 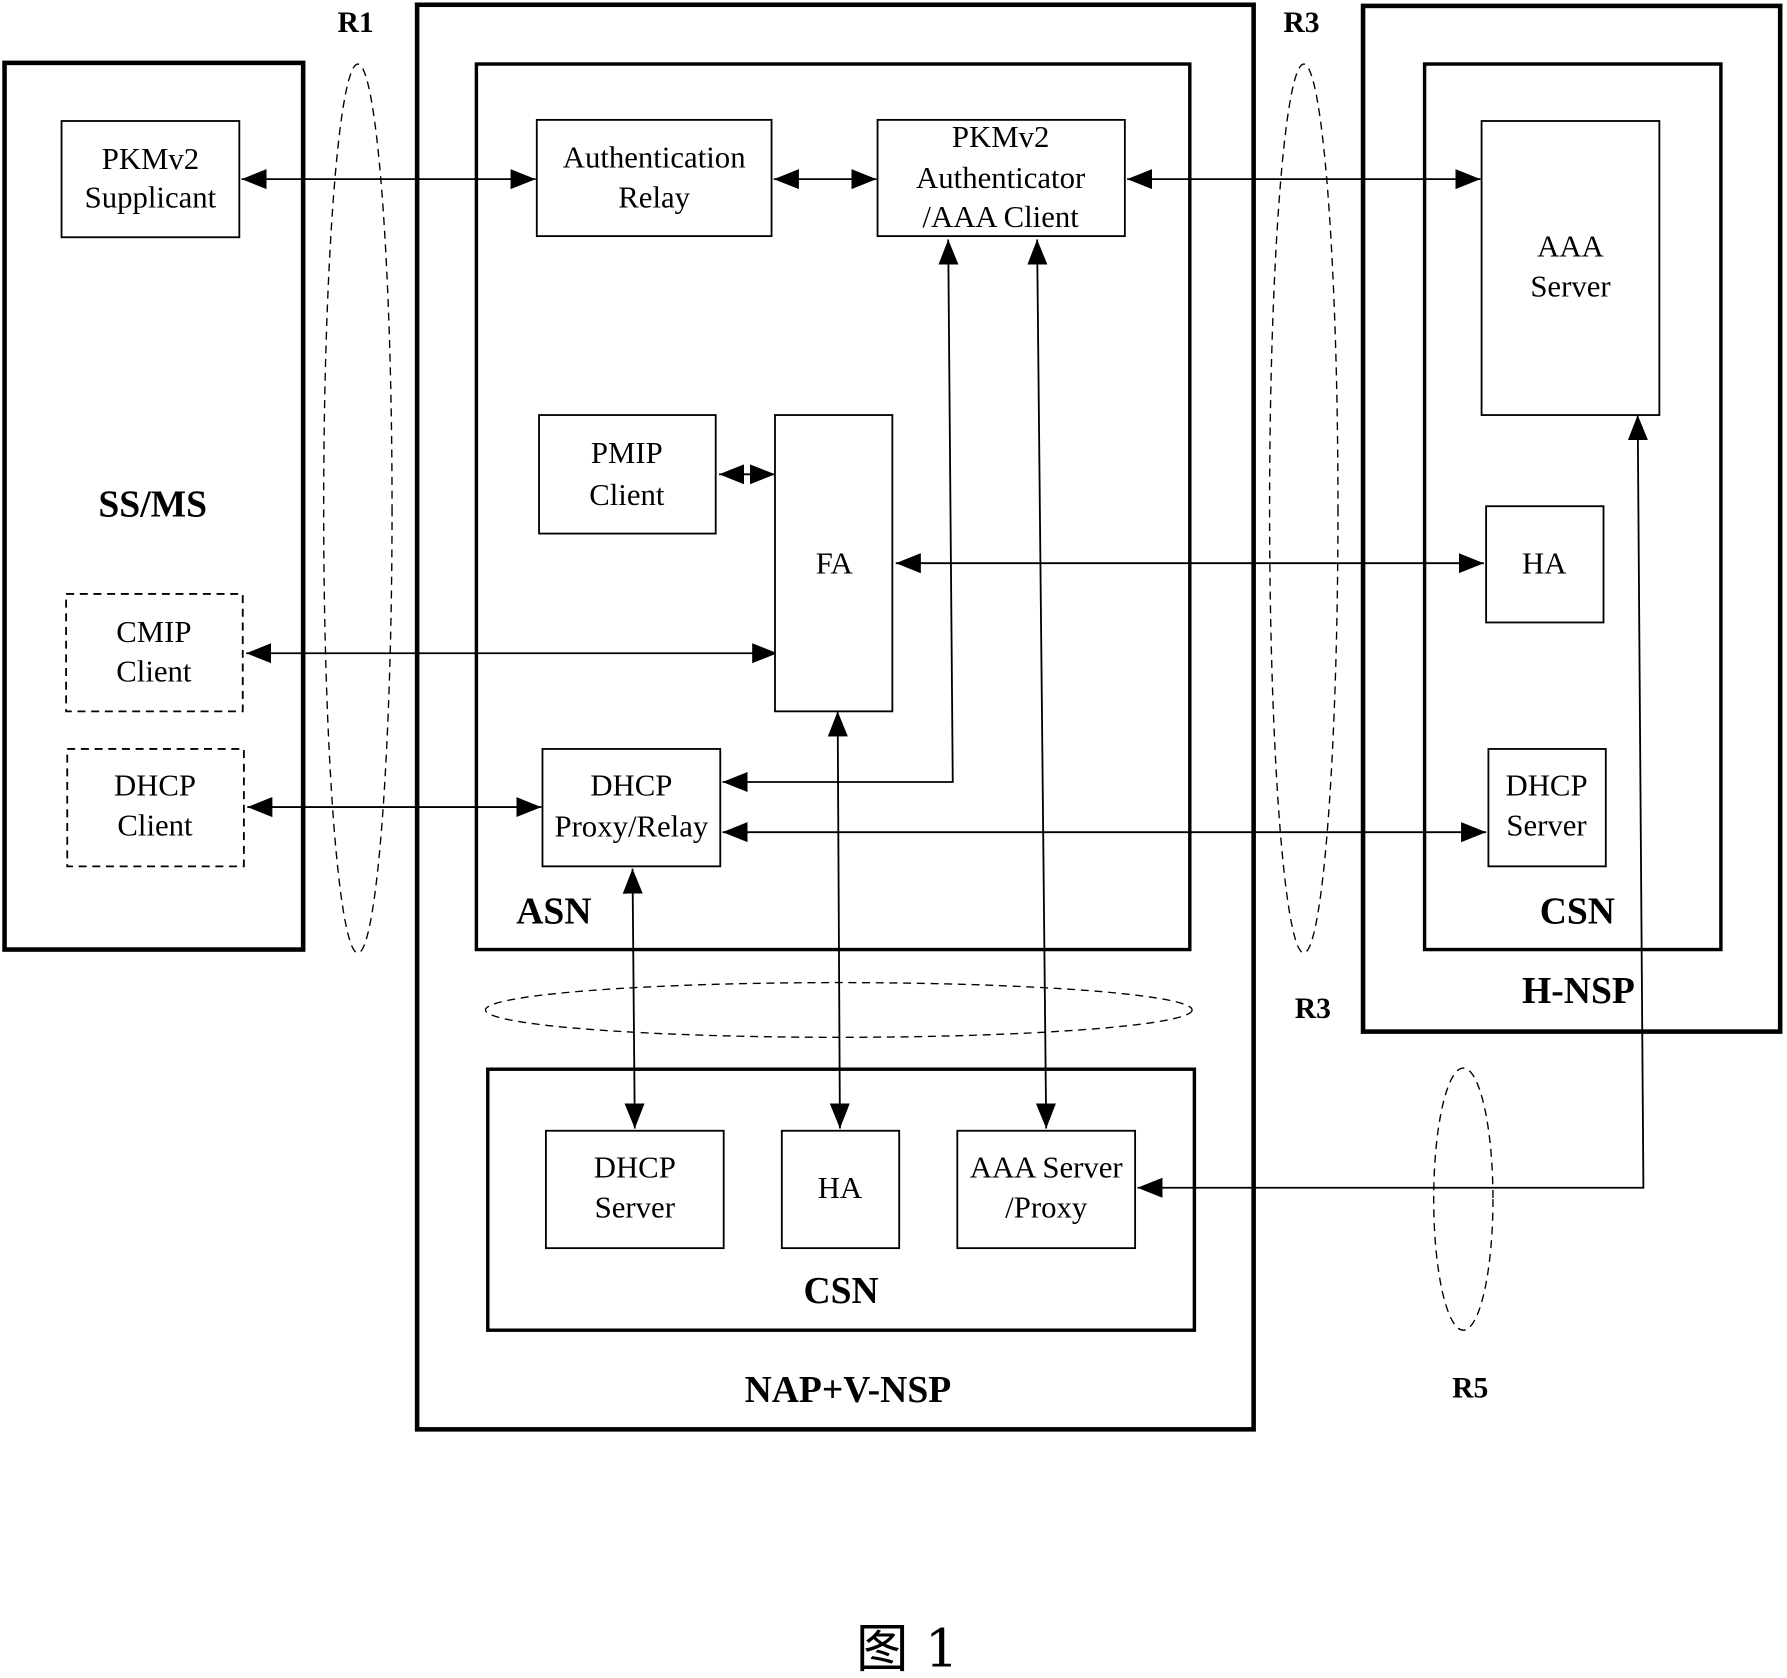 I want to click on hnsp-aaa-server-line2: Server, so click(x=1570, y=287).